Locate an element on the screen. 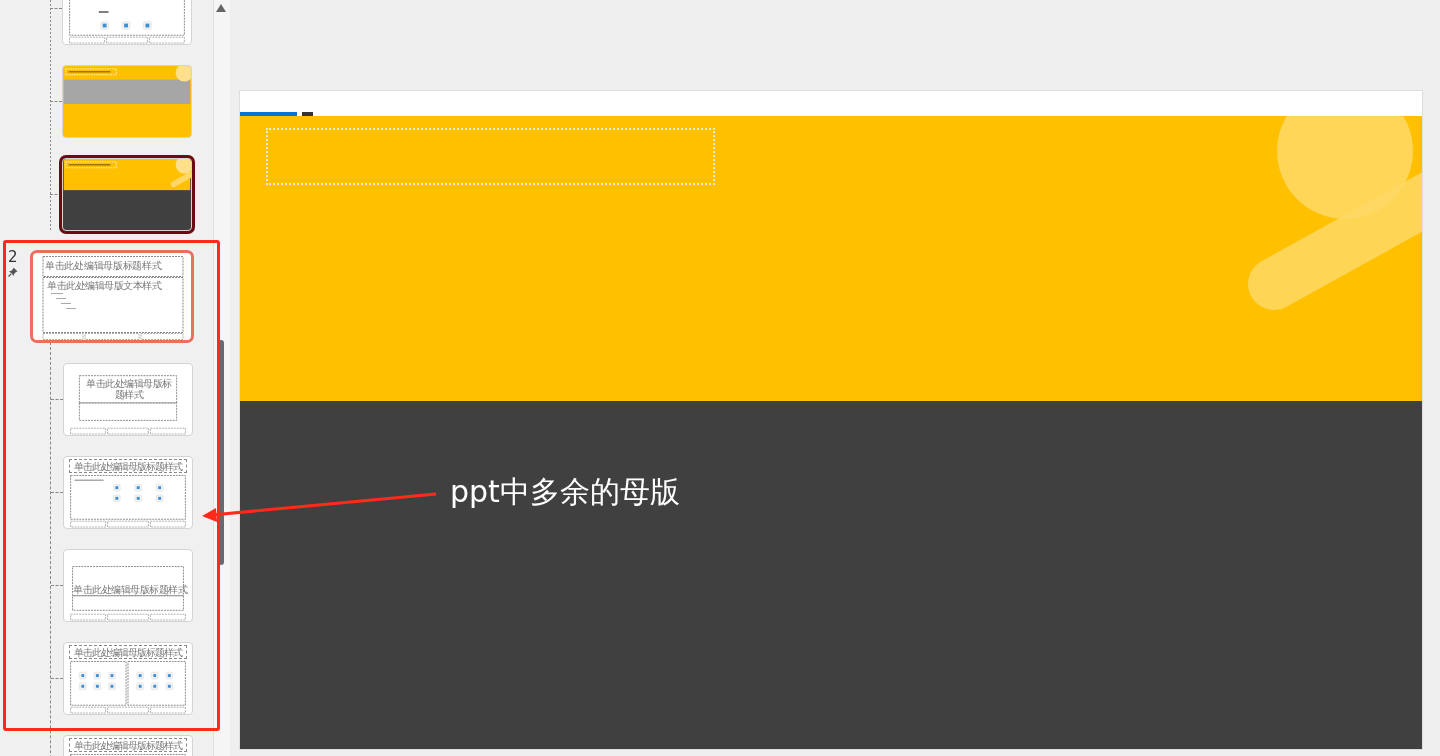 Image resolution: width=1440 pixels, height=756 pixels. slide-master-thumbnail: 单击此处编辑母版标题样式 单击此处编辑母版文本样式 is located at coordinates (112, 296).